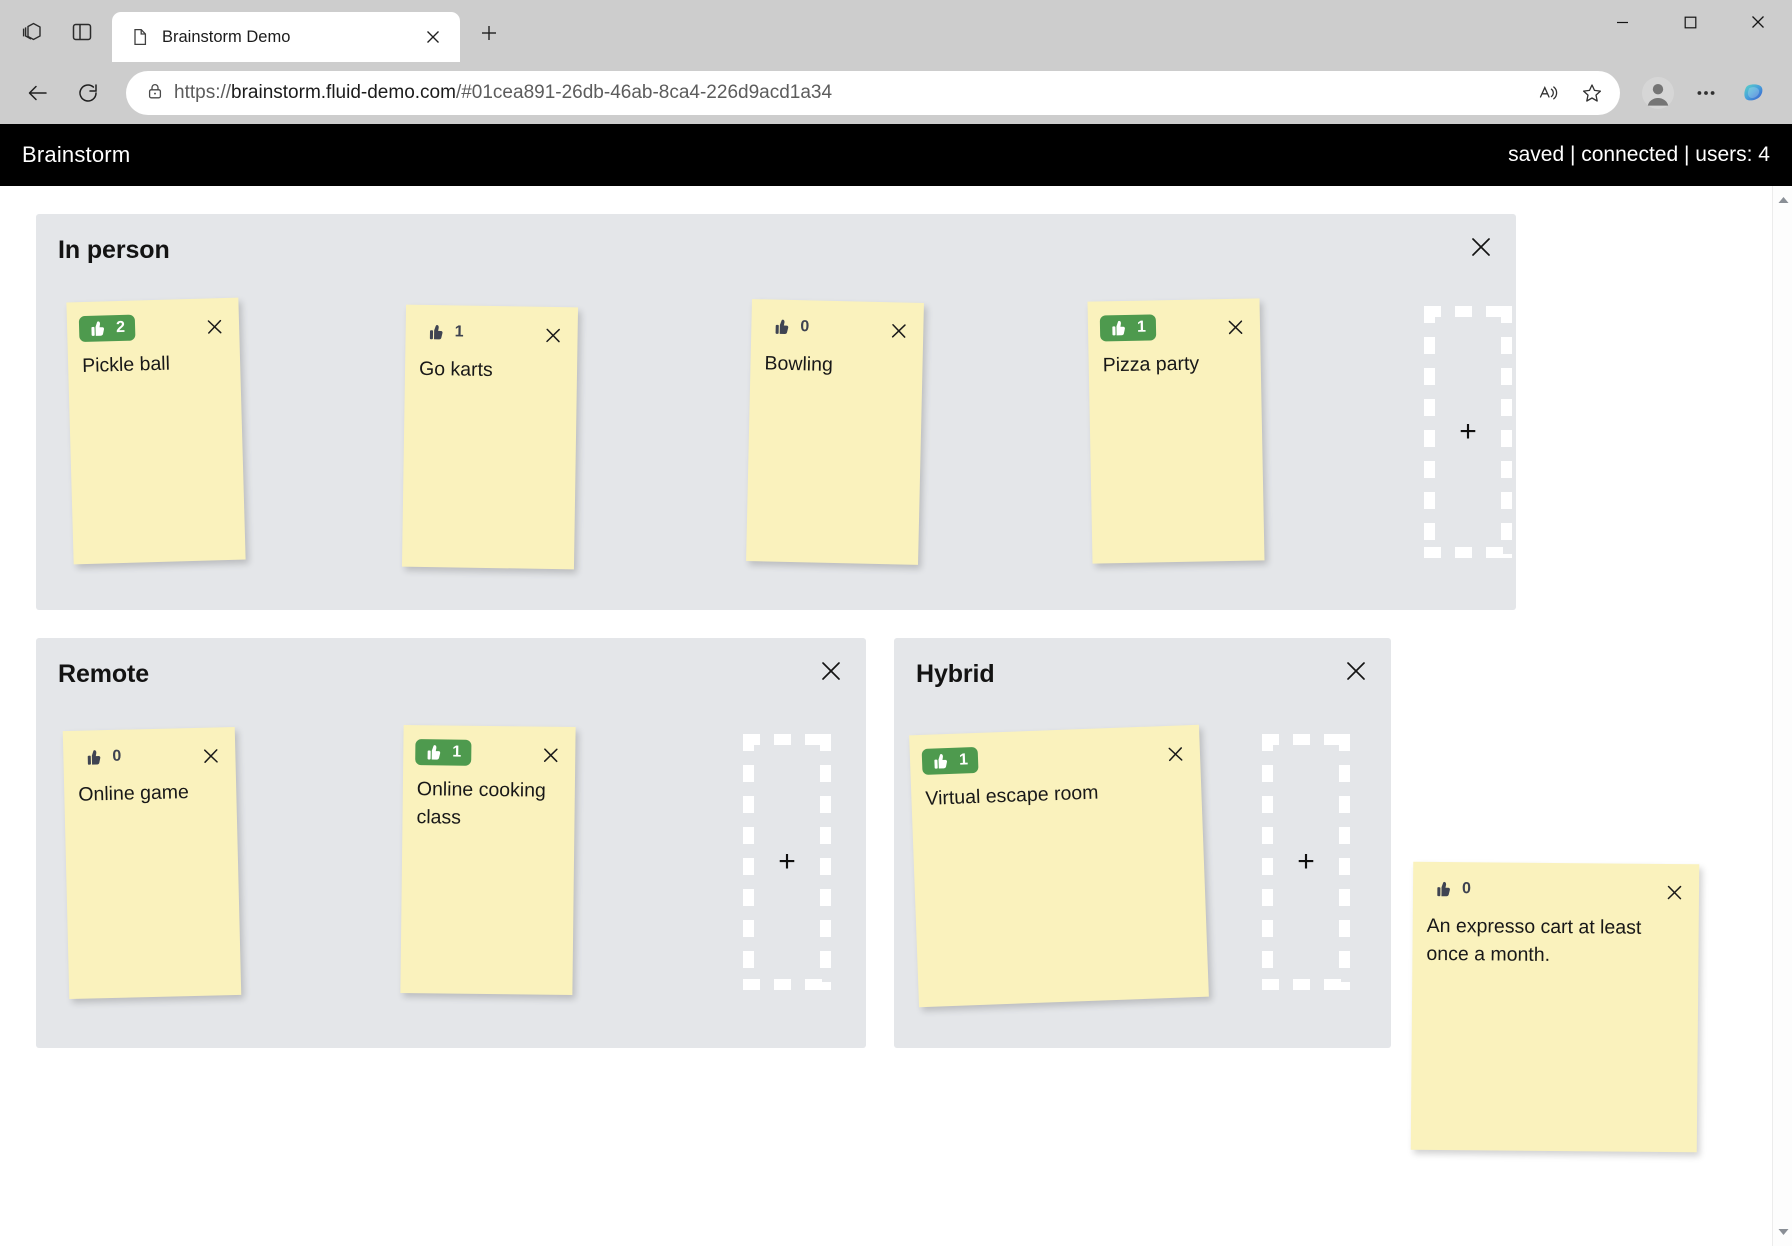  Describe the element at coordinates (488, 860) in the screenshot. I see `note-card: 1 Online cooking class` at that location.